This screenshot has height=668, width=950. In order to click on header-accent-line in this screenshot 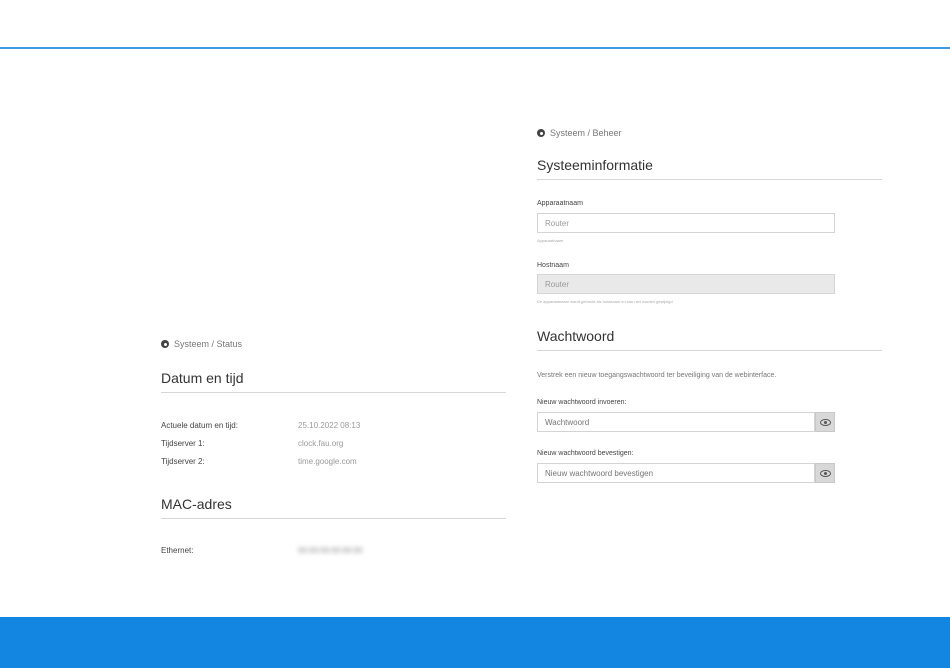, I will do `click(475, 48)`.